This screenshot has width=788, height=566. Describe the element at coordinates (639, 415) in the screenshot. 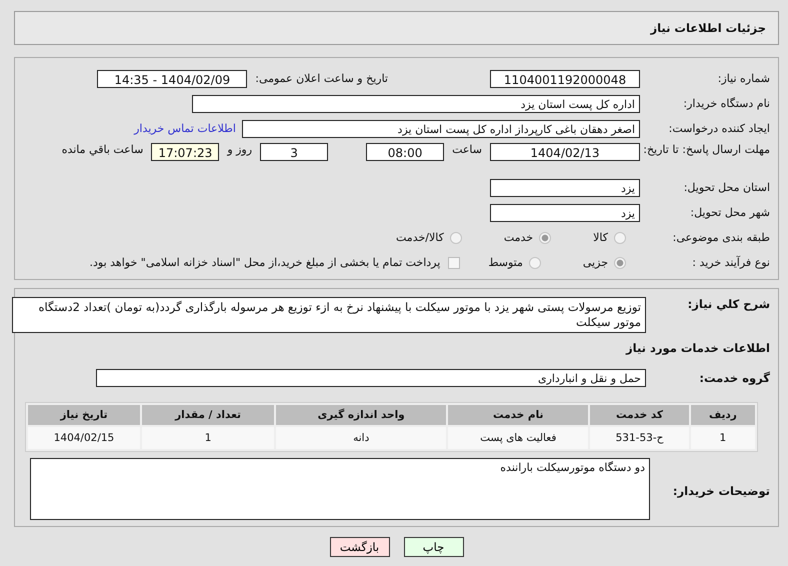

I see `column-header: کد خدمت` at that location.